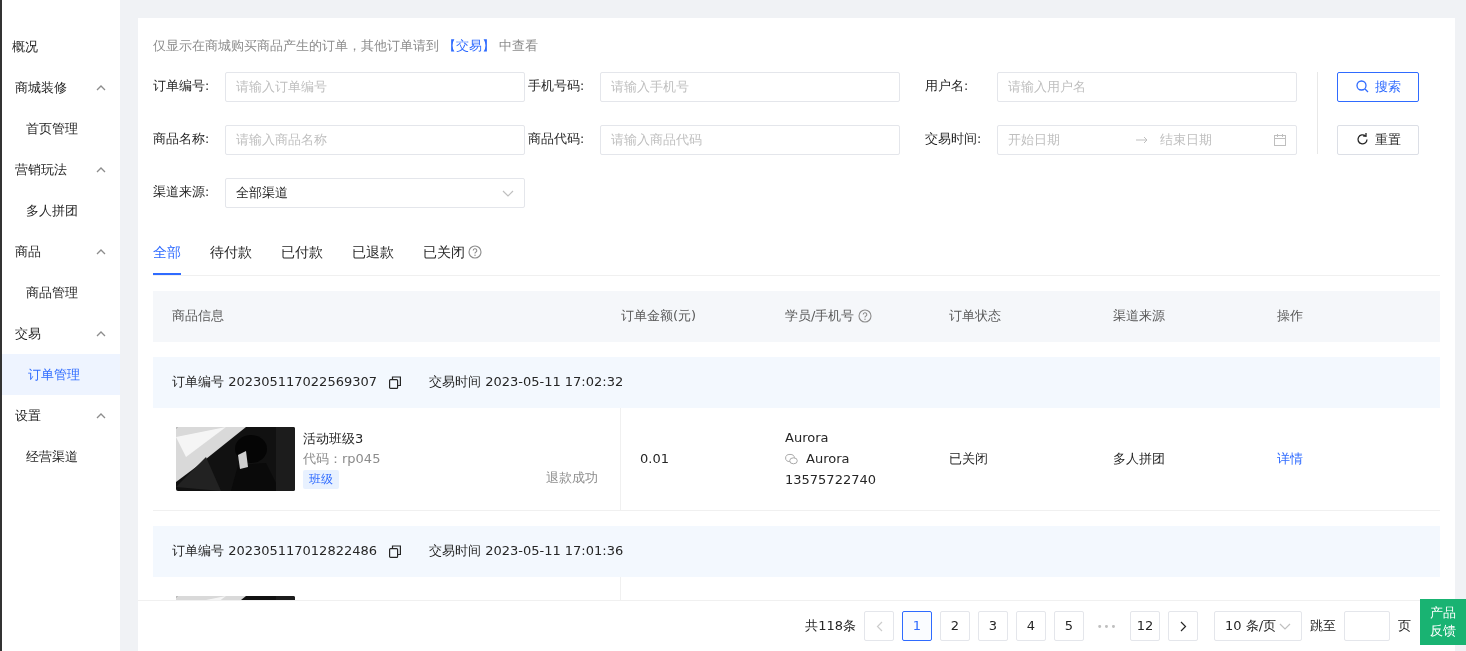 The width and height of the screenshot is (1466, 651). Describe the element at coordinates (1378, 86) in the screenshot. I see `search-button: 搜索` at that location.